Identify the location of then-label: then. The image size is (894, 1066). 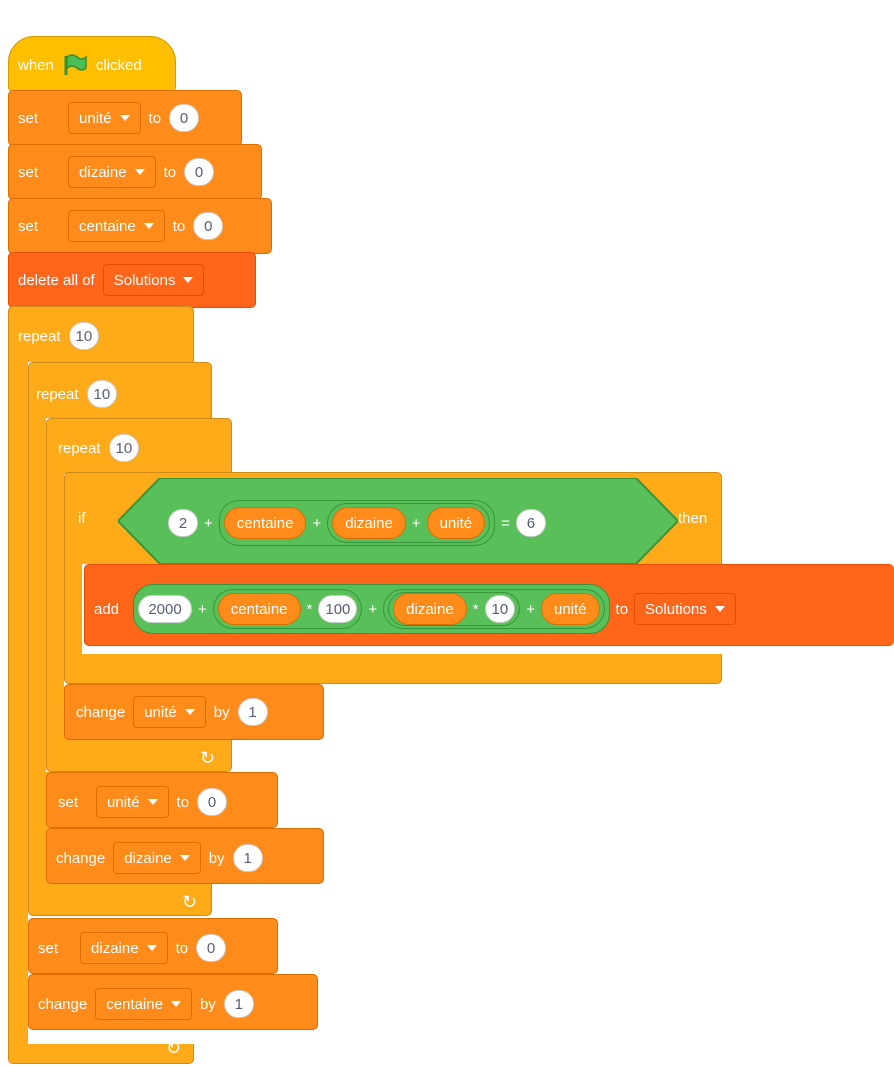
(693, 518).